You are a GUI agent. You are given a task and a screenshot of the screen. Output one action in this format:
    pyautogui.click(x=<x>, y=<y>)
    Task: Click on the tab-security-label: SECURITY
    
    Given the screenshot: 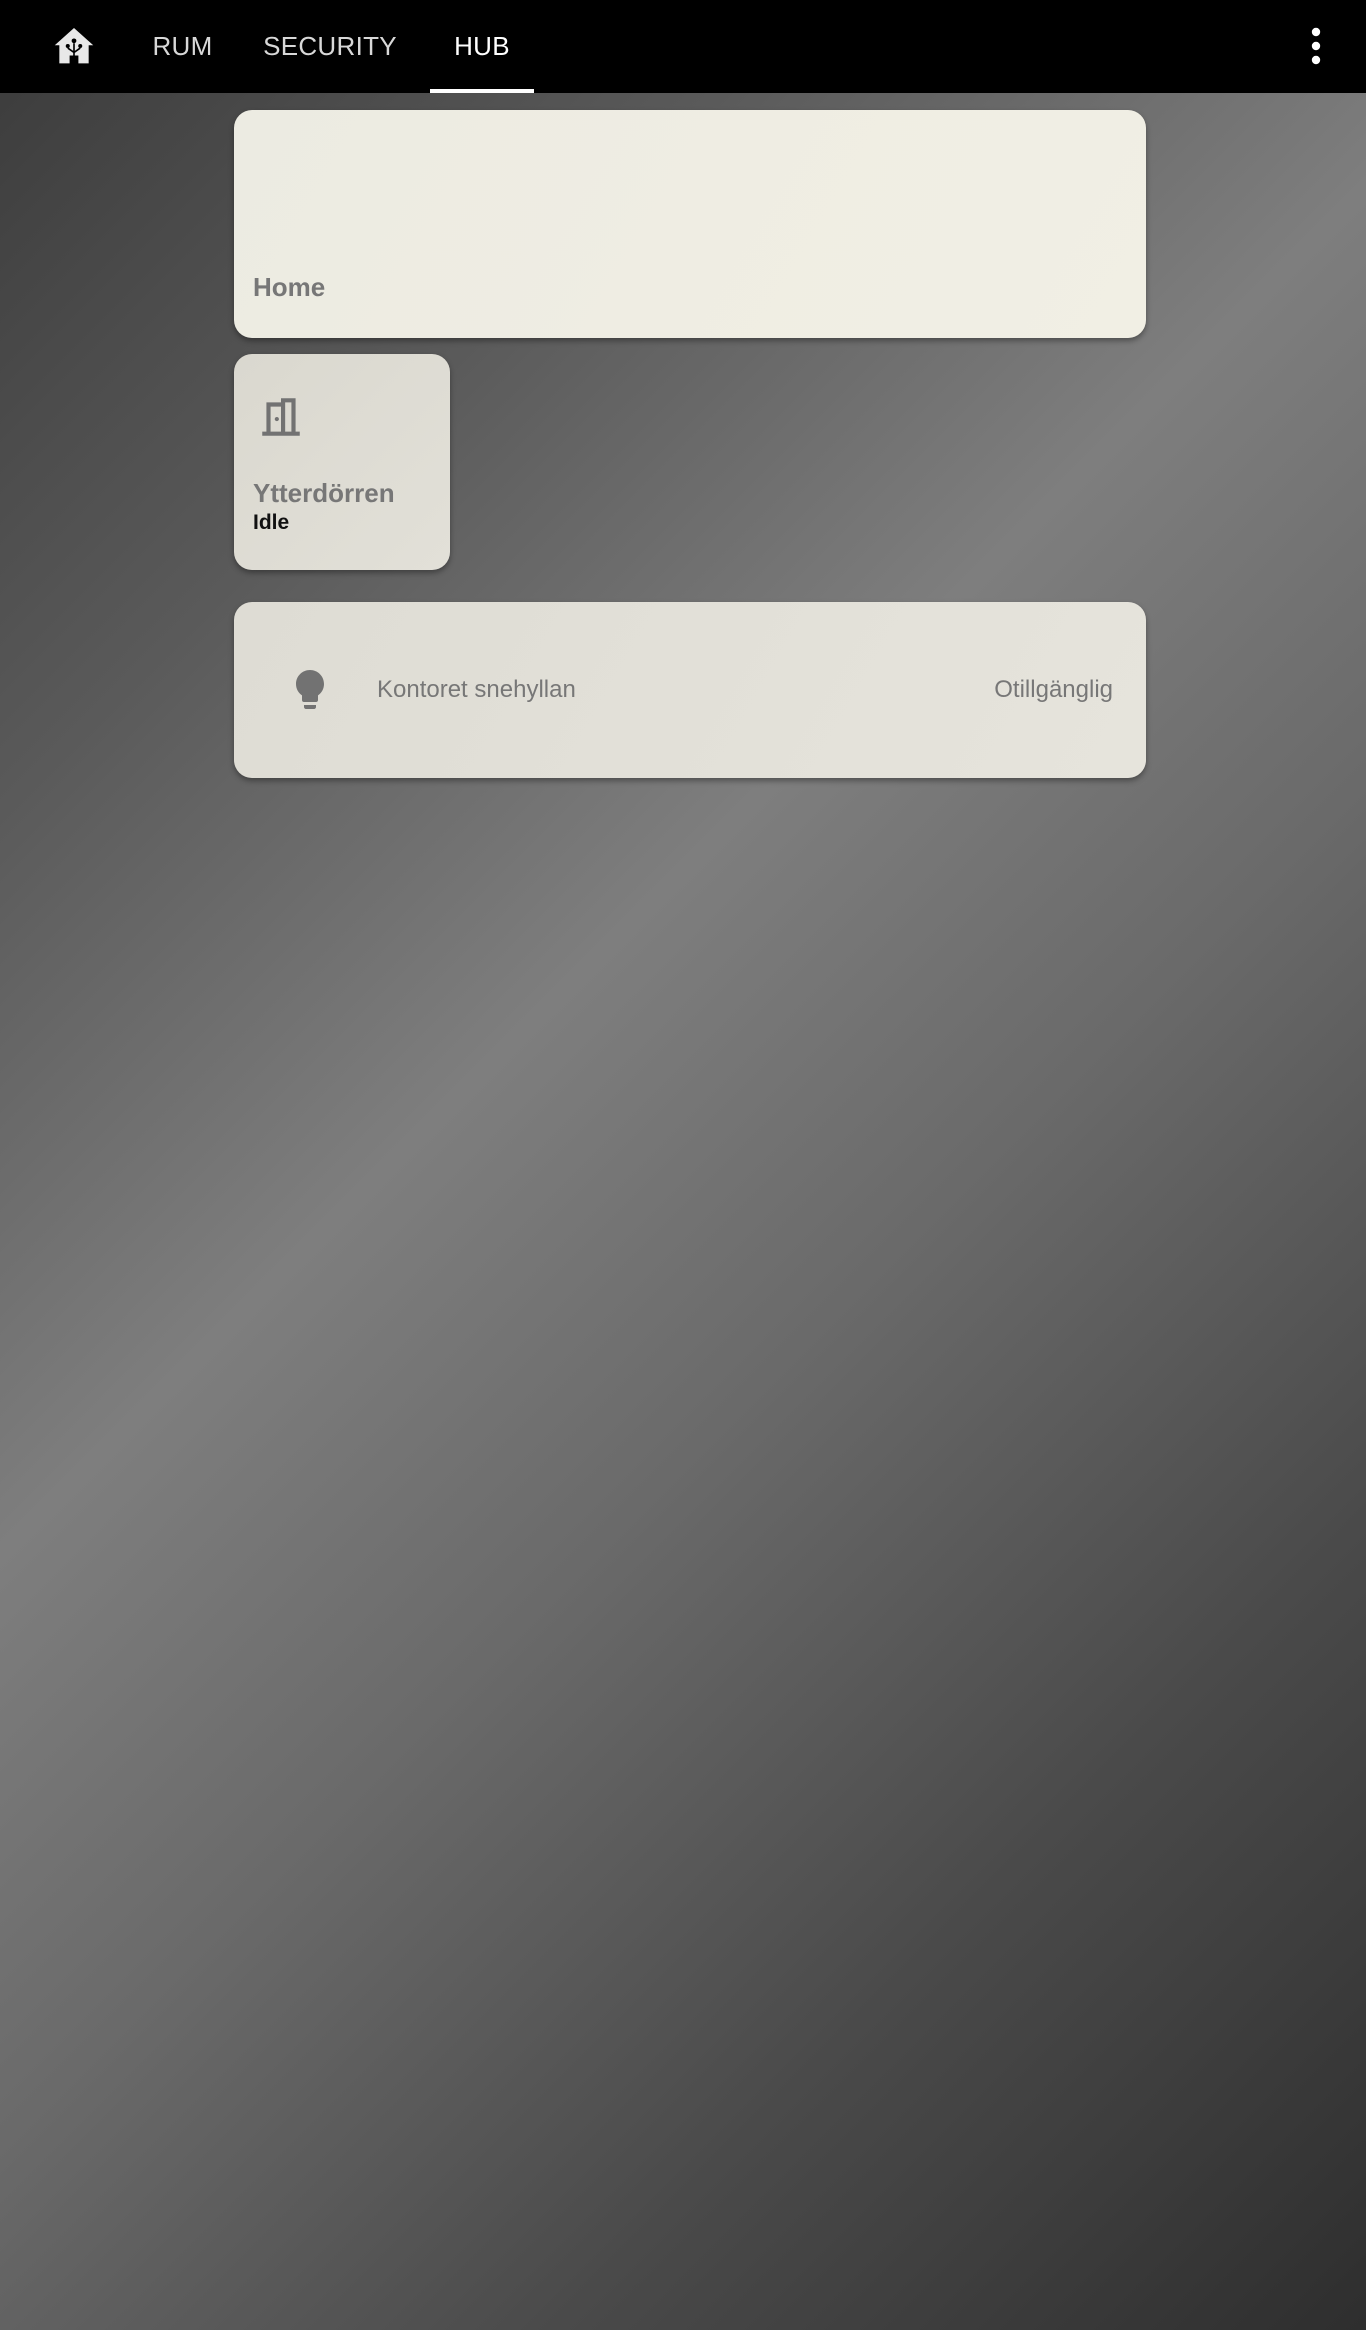 What is the action you would take?
    pyautogui.click(x=330, y=46)
    